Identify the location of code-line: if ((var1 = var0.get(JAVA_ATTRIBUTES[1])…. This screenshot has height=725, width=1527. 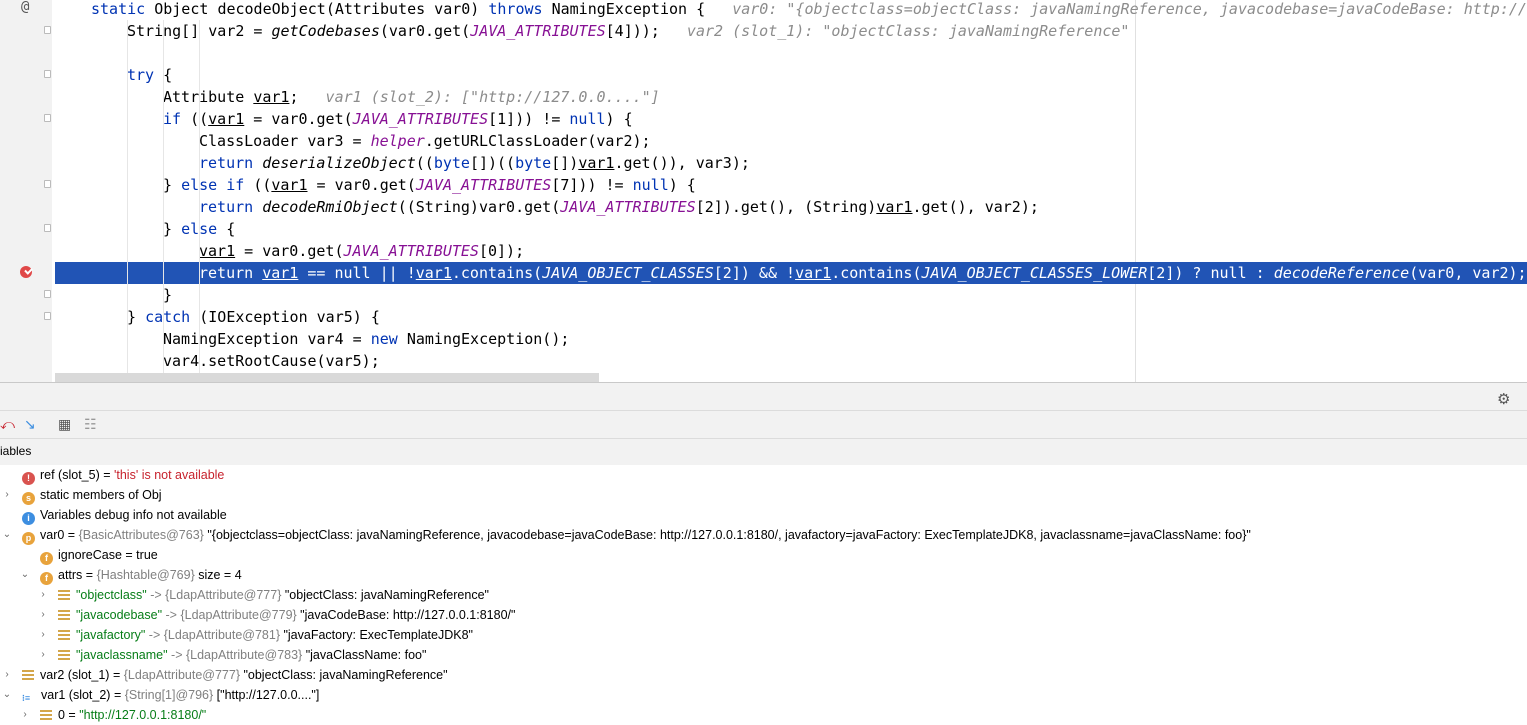
(344, 119).